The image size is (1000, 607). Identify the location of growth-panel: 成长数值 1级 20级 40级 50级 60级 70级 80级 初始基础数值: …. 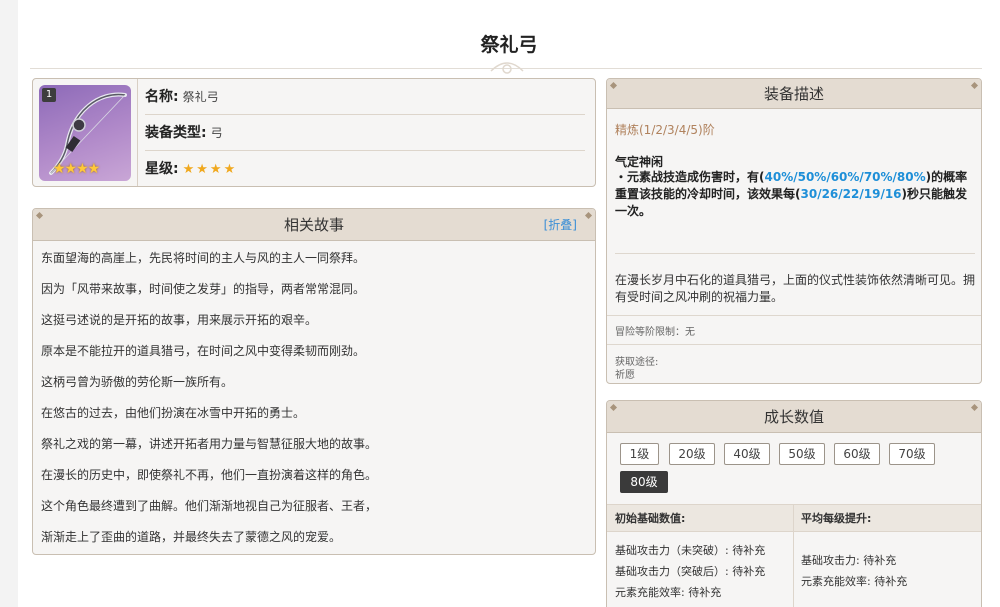
(794, 503).